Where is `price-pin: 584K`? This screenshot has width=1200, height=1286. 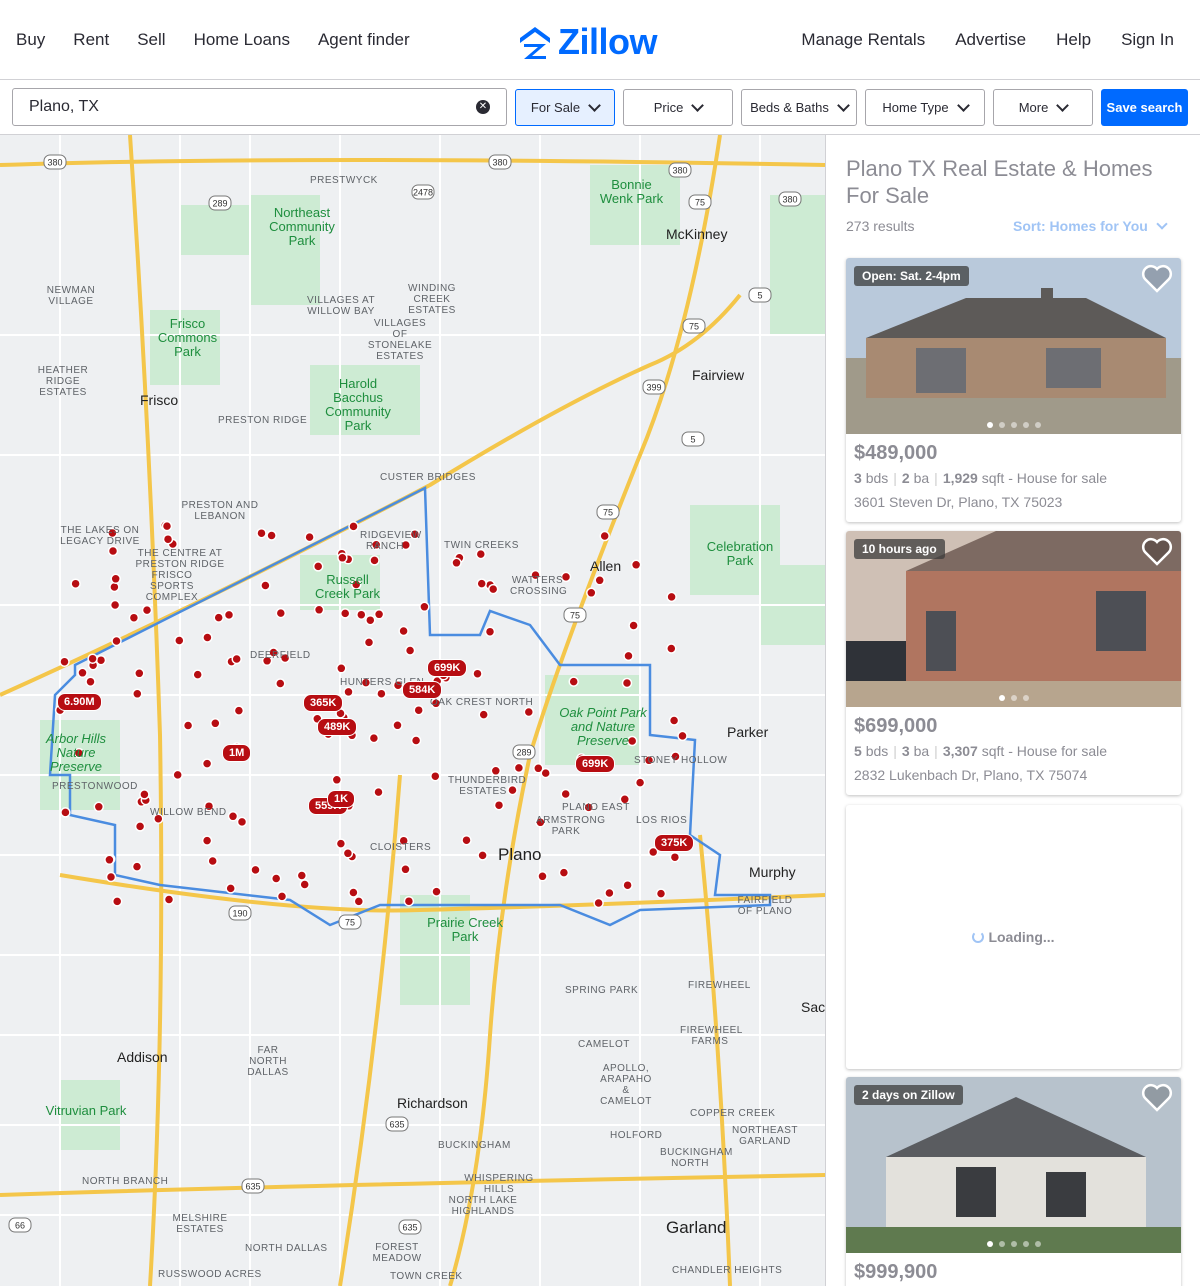
price-pin: 584K is located at coordinates (422, 690).